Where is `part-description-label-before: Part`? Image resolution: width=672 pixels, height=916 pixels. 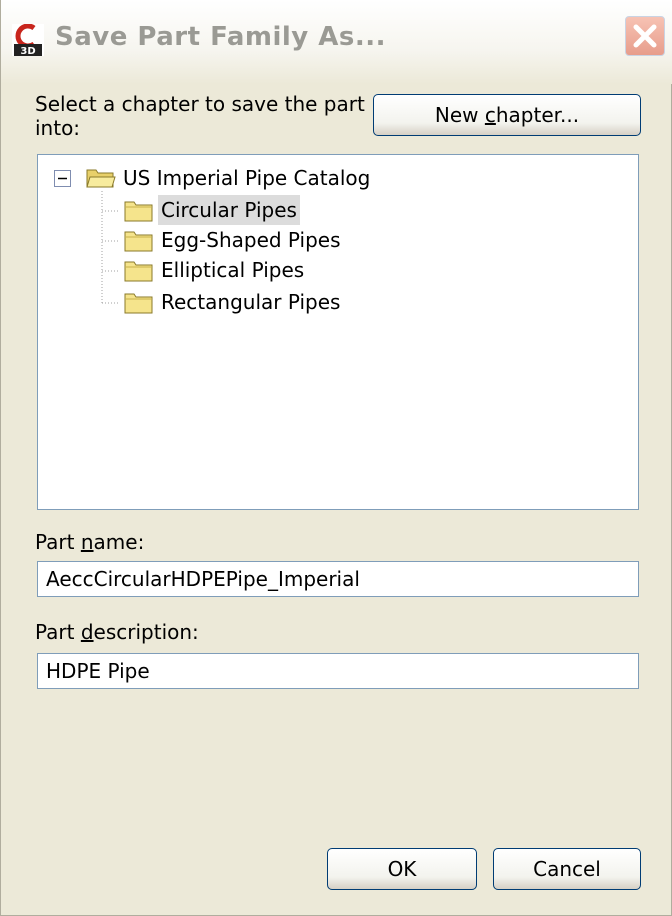
part-description-label-before: Part is located at coordinates (58, 632).